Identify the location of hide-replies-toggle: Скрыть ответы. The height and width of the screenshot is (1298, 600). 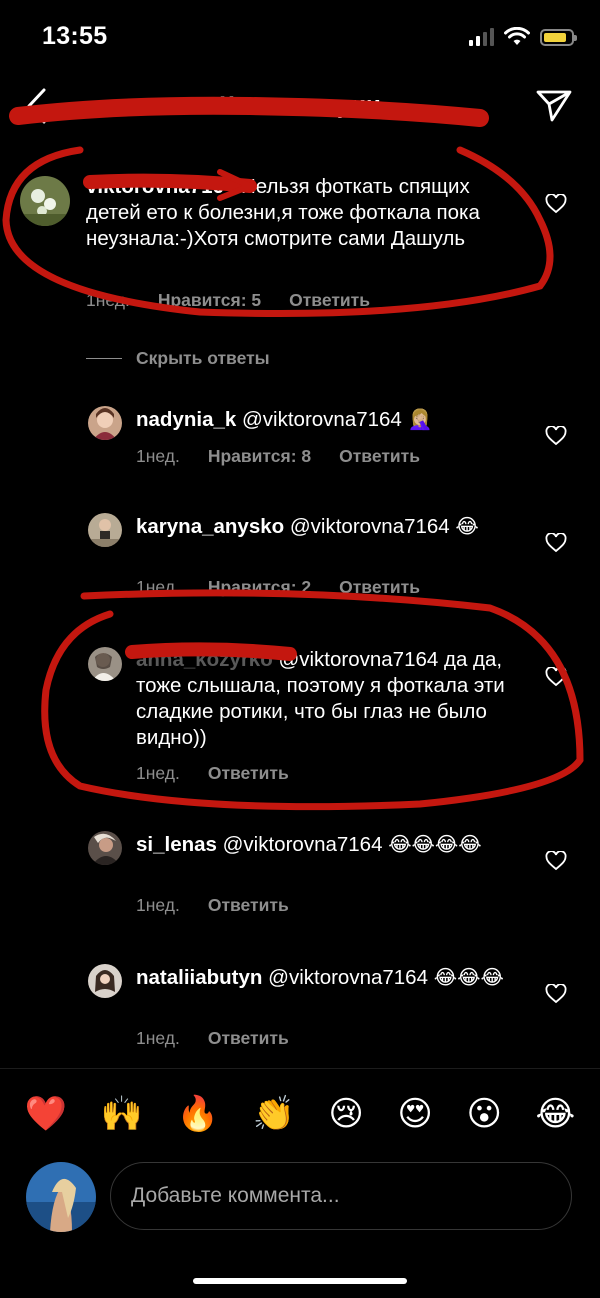
(178, 358).